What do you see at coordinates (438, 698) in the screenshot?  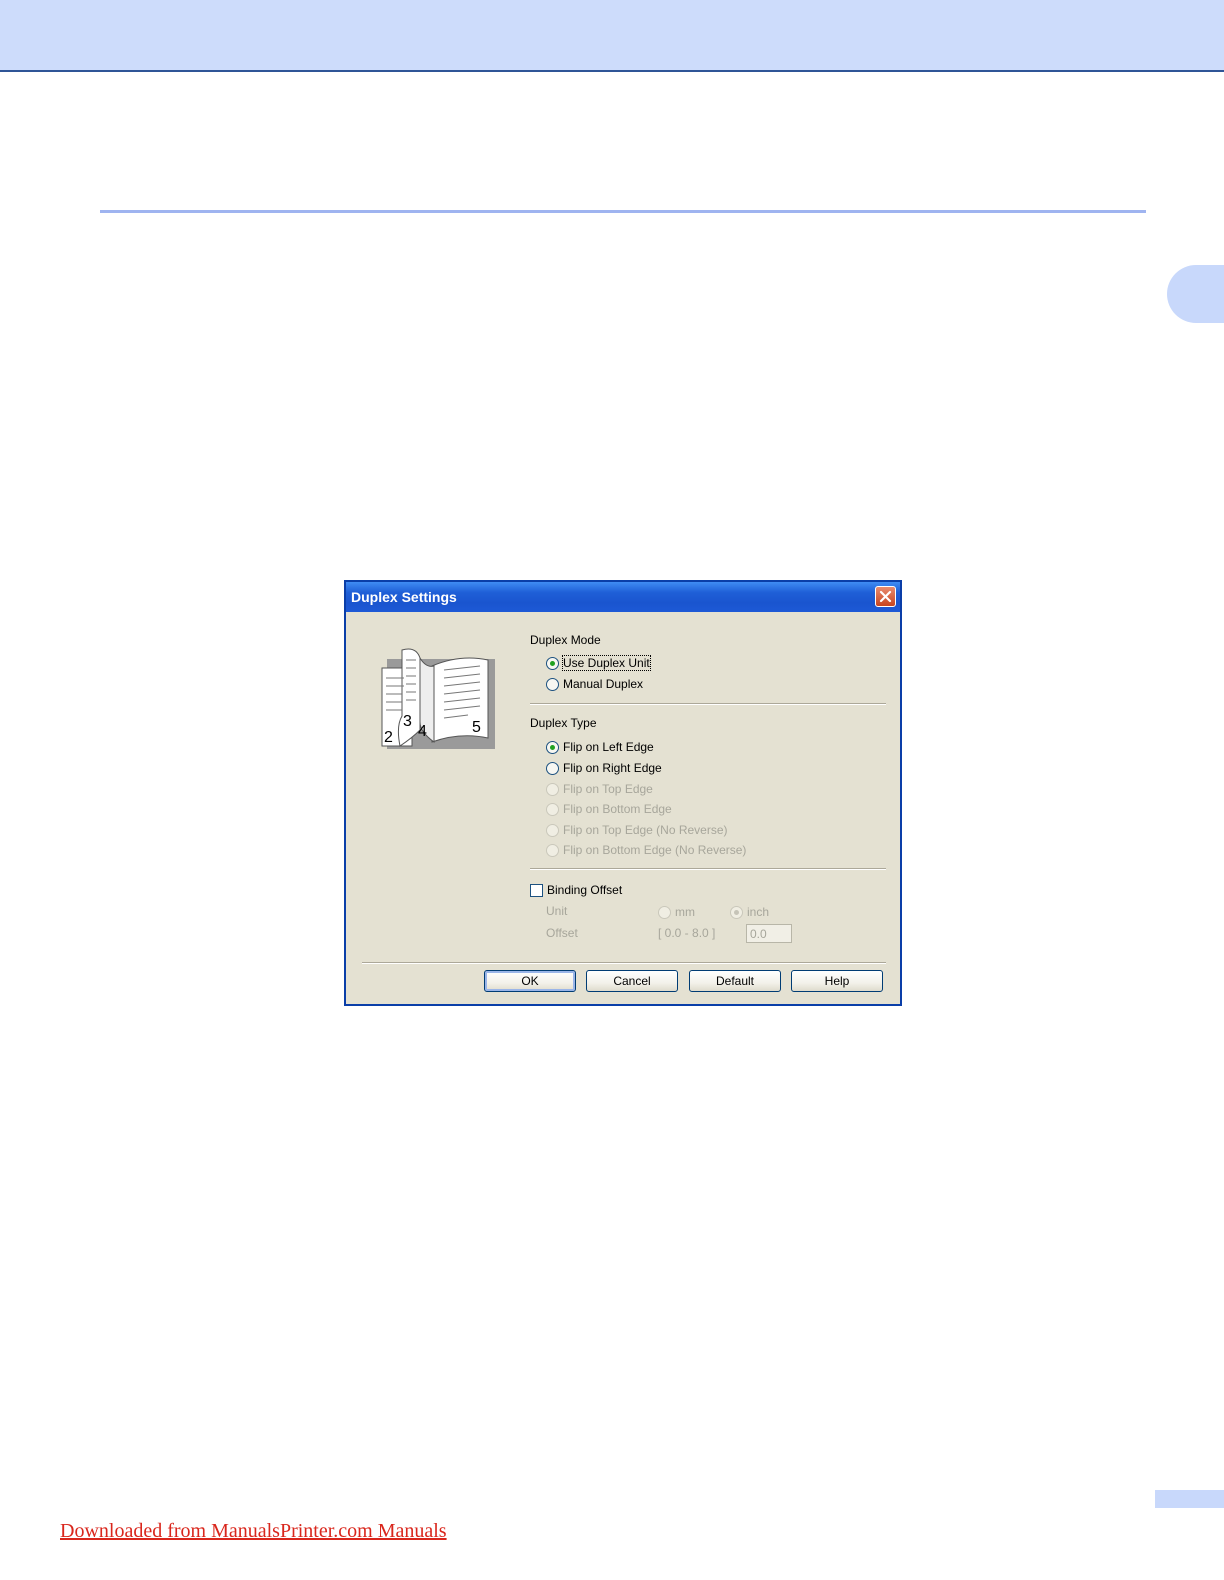 I see `duplex-preview-illustration: 2 3 4 5` at bounding box center [438, 698].